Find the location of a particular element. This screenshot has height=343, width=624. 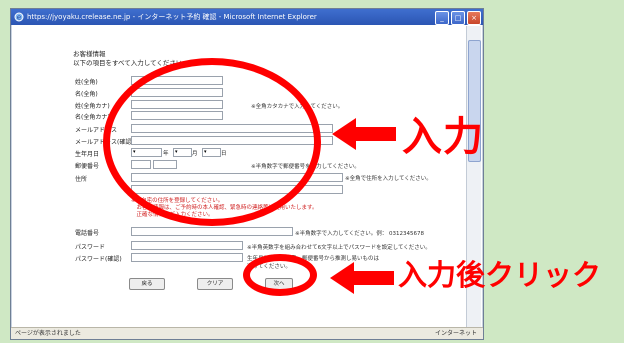

click-annotation: 入力後クリック is located at coordinates (500, 275).